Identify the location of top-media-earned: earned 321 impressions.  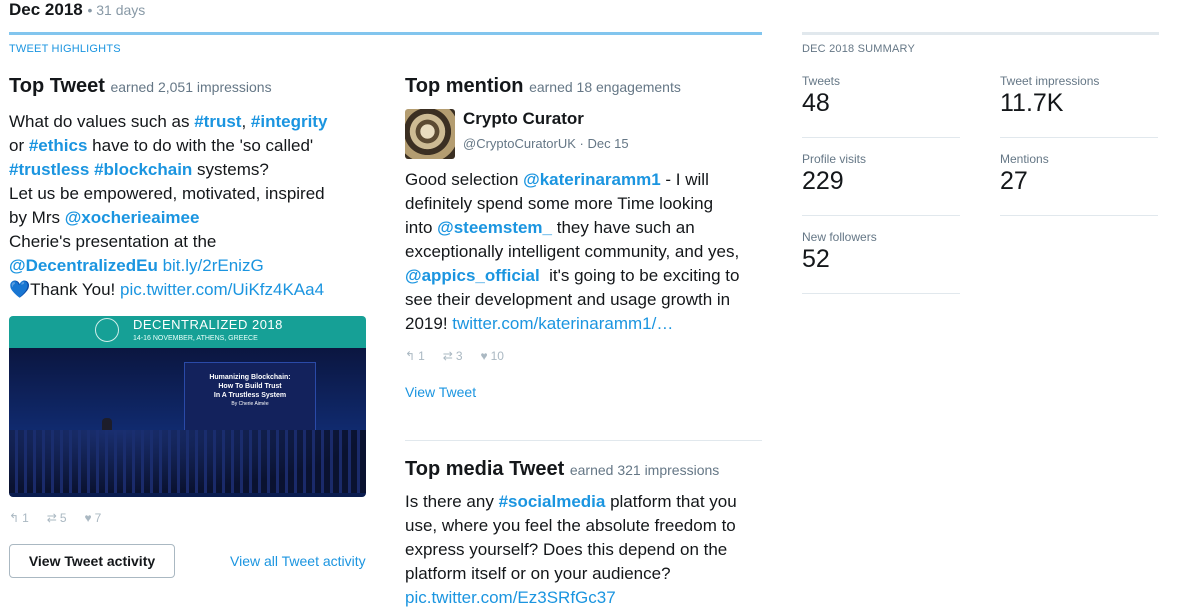
(644, 470).